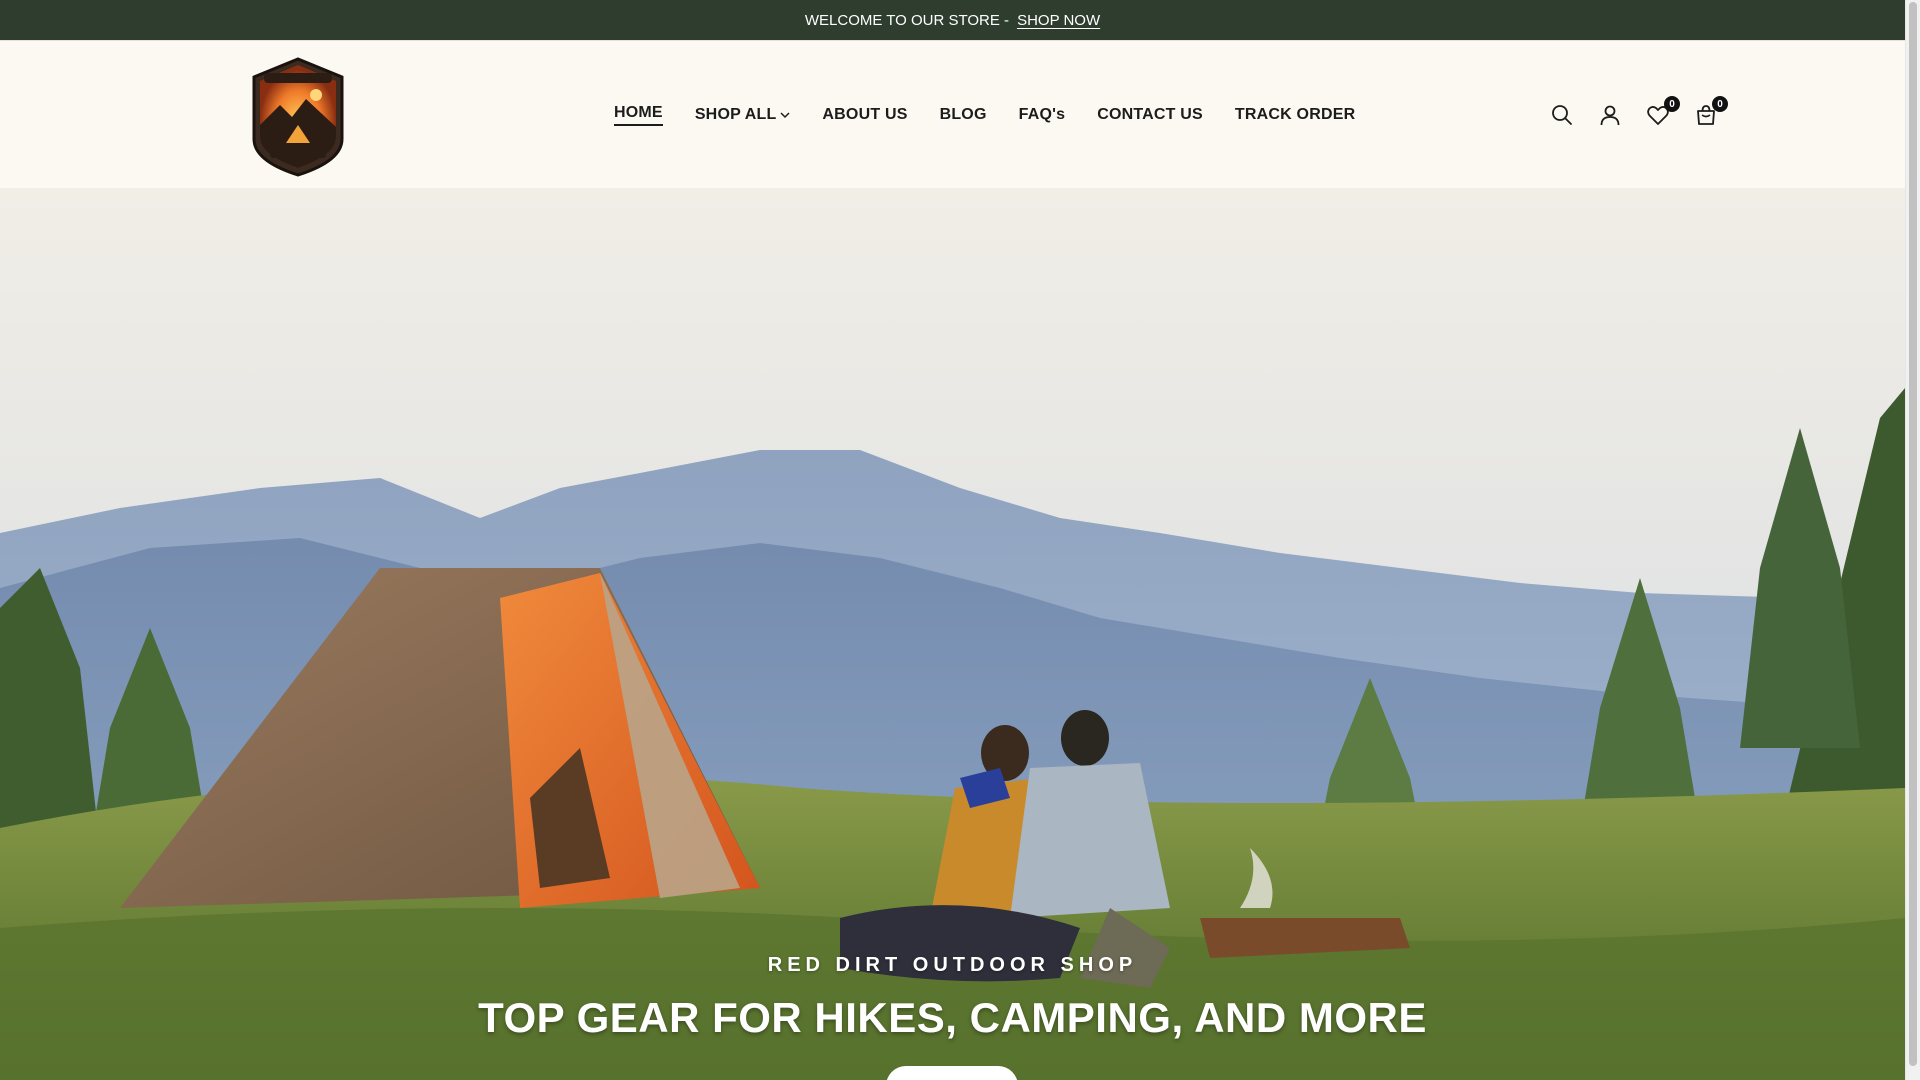 This screenshot has height=1080, width=1920. Describe the element at coordinates (1562, 115) in the screenshot. I see `search-icon` at that location.